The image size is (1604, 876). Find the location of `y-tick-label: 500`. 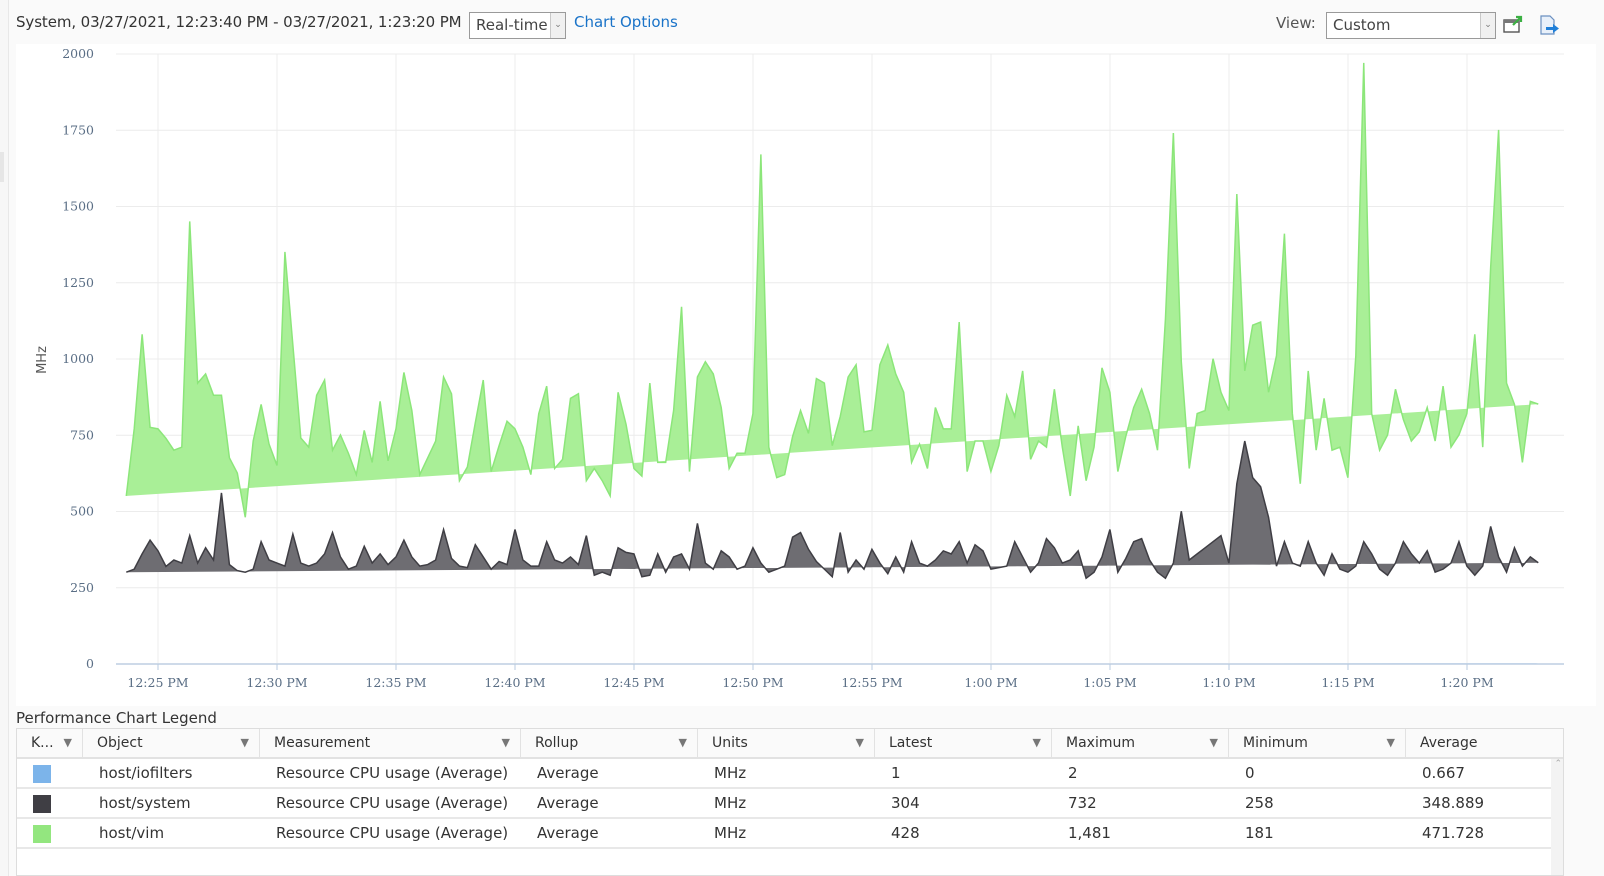

y-tick-label: 500 is located at coordinates (82, 511).